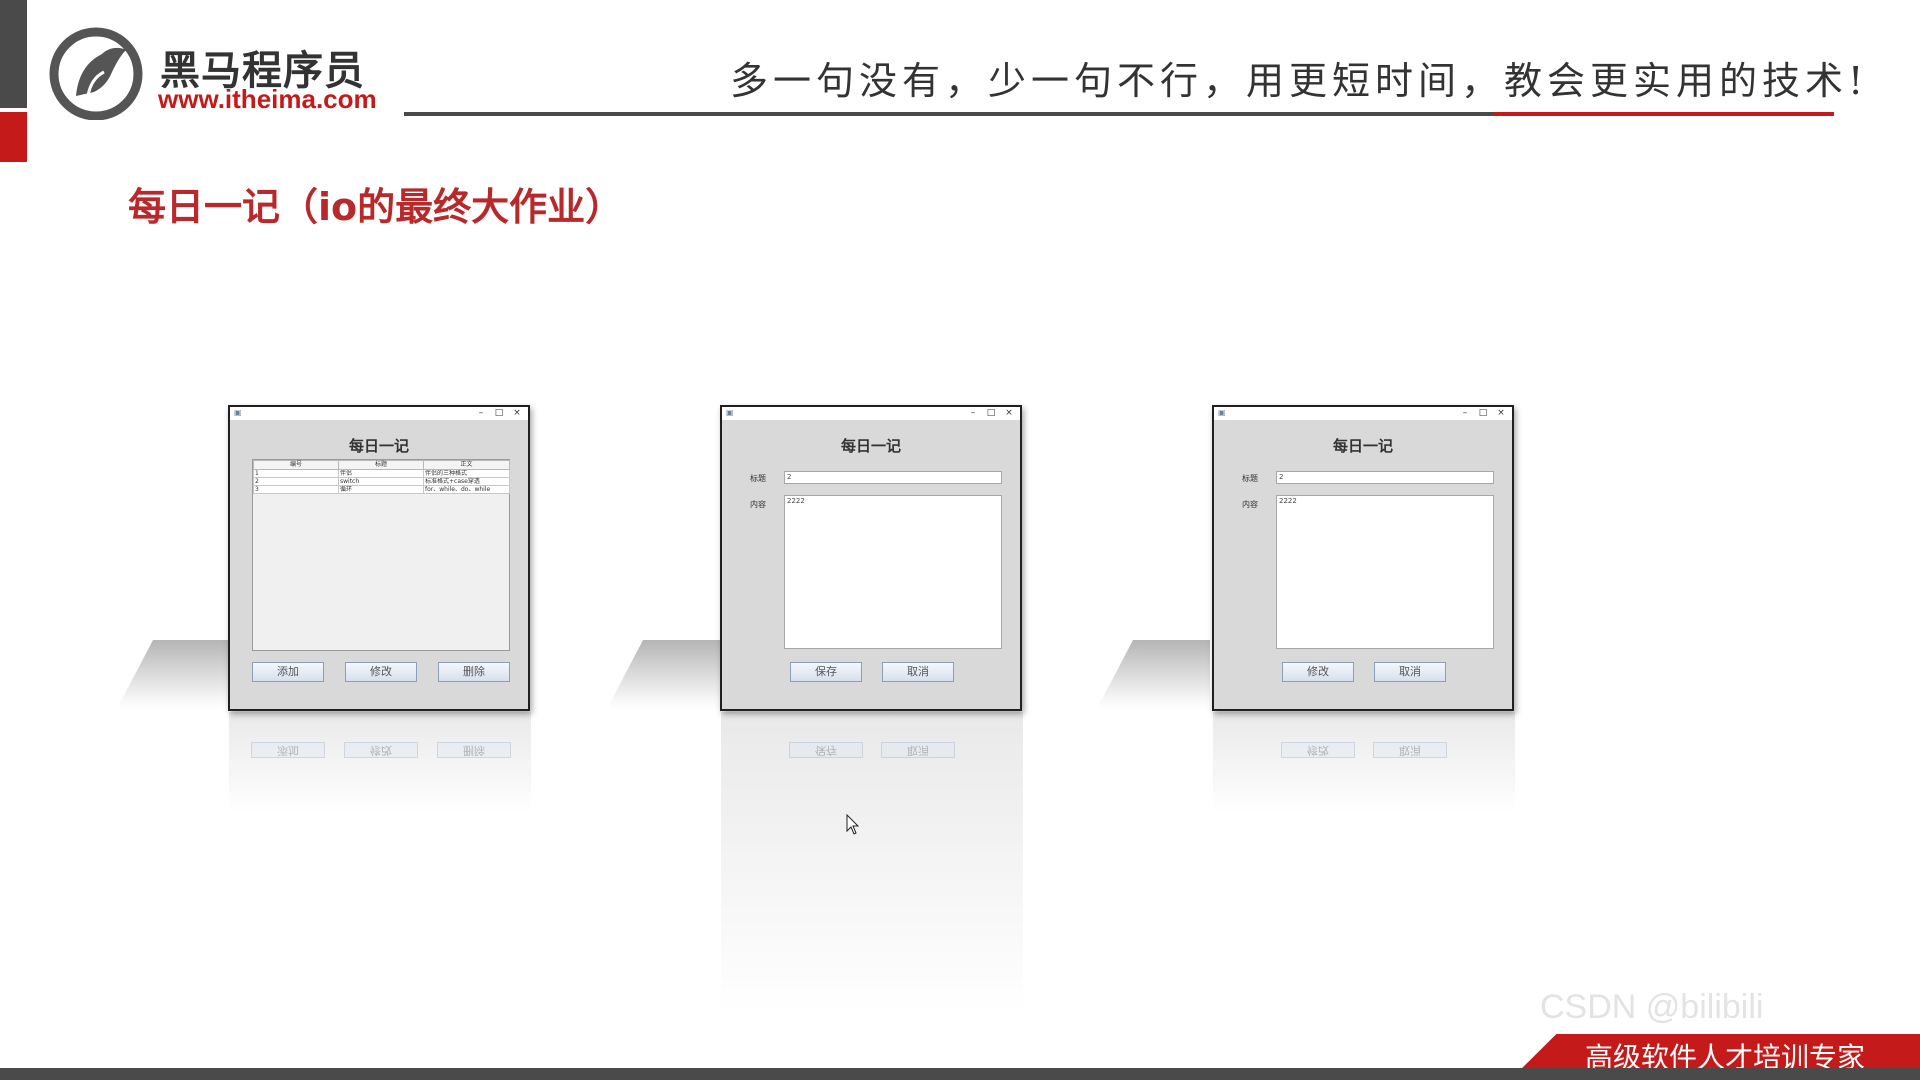 The image size is (1920, 1080). What do you see at coordinates (96, 73) in the screenshot?
I see `horse-logo-icon` at bounding box center [96, 73].